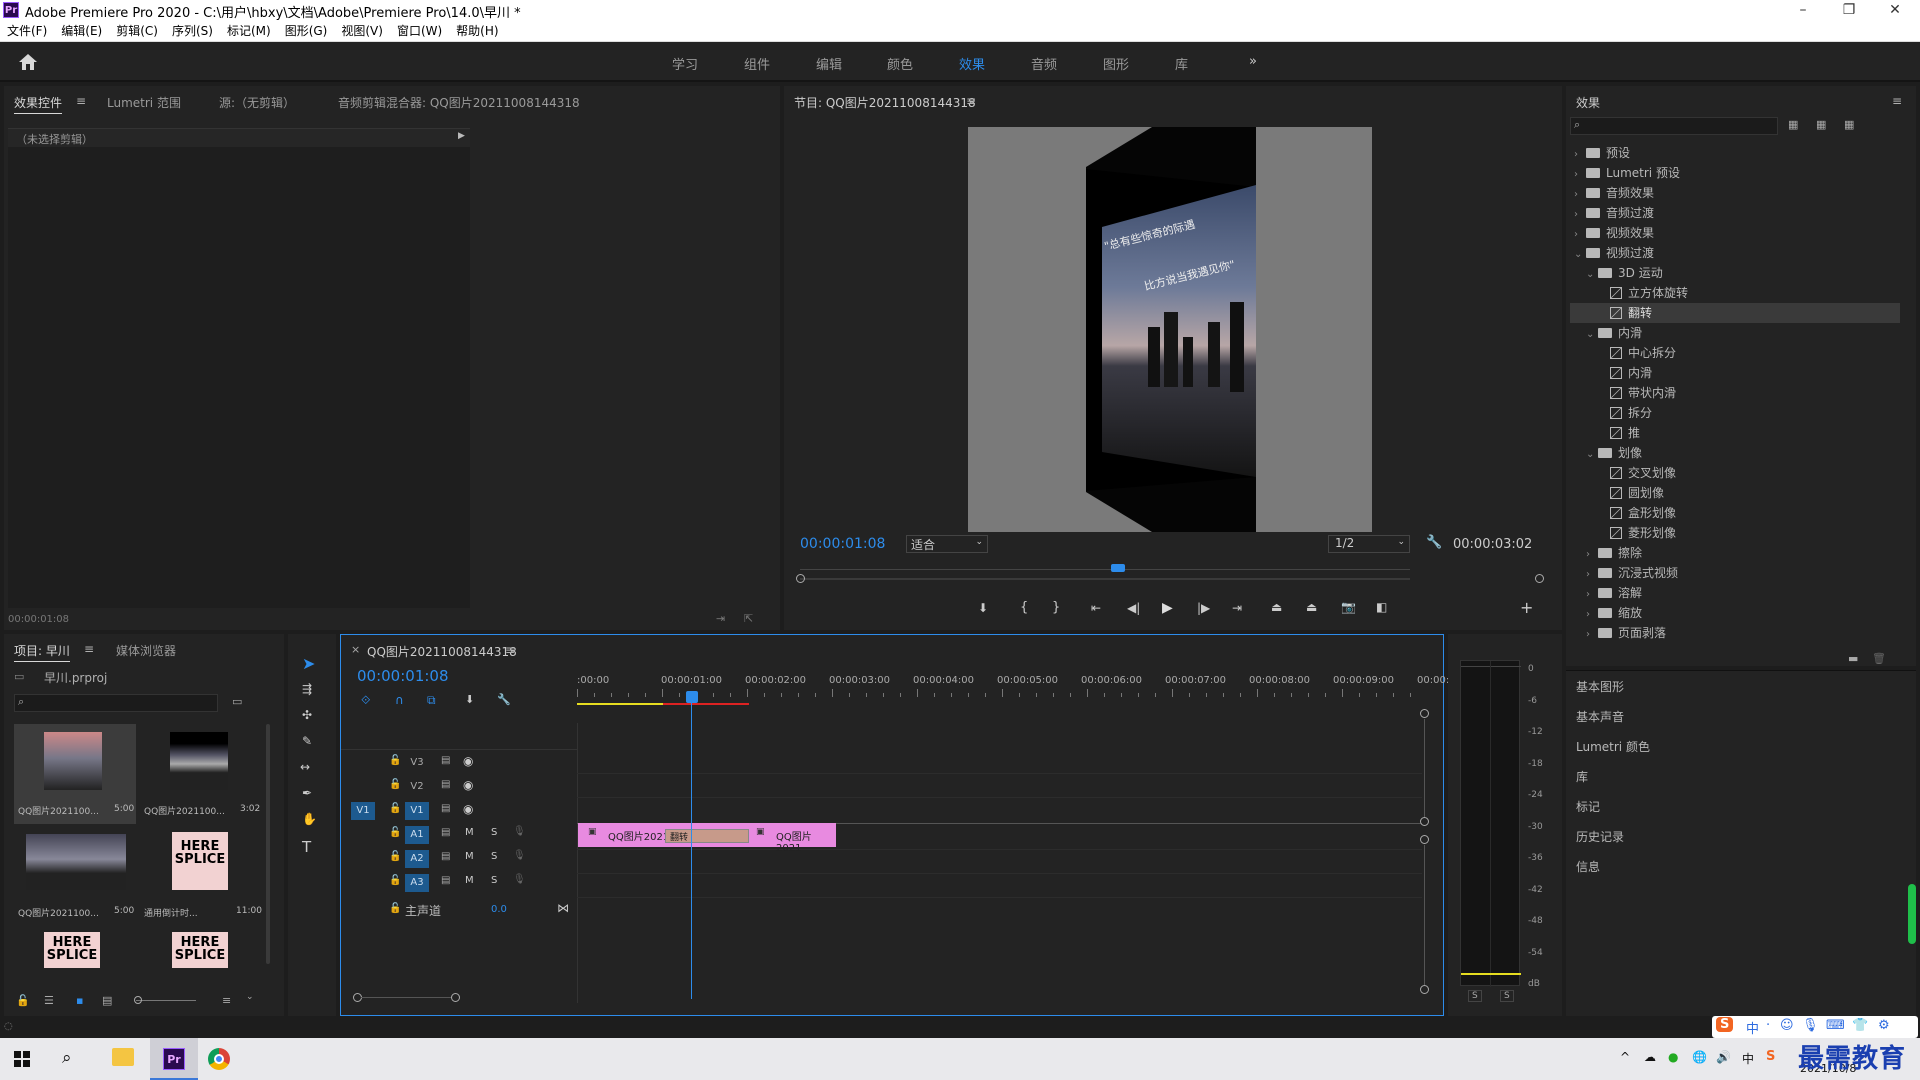 The width and height of the screenshot is (1920, 1080). I want to click on nest-icon: ⟐, so click(365, 700).